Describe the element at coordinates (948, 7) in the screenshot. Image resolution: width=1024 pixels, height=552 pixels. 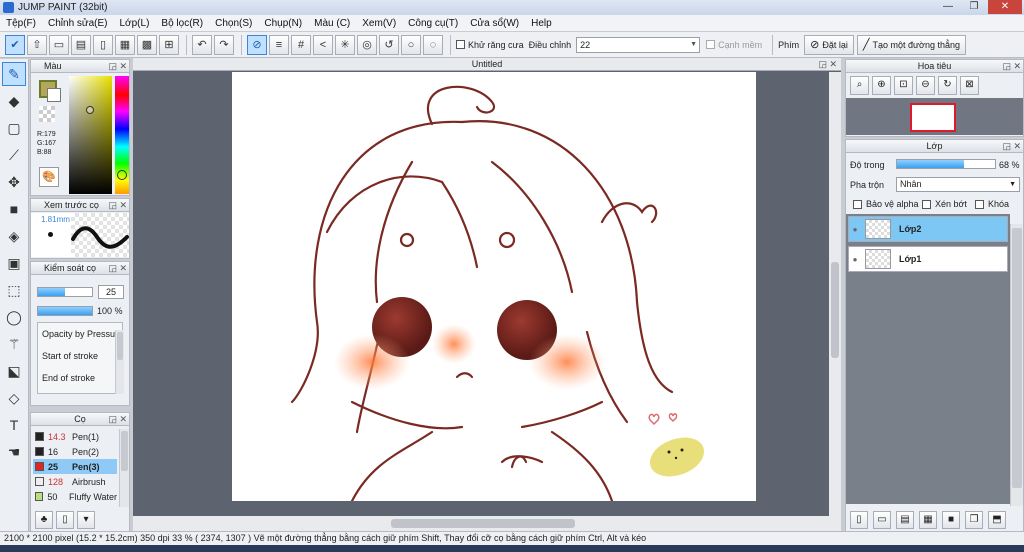
I see `minimize-button: —` at that location.